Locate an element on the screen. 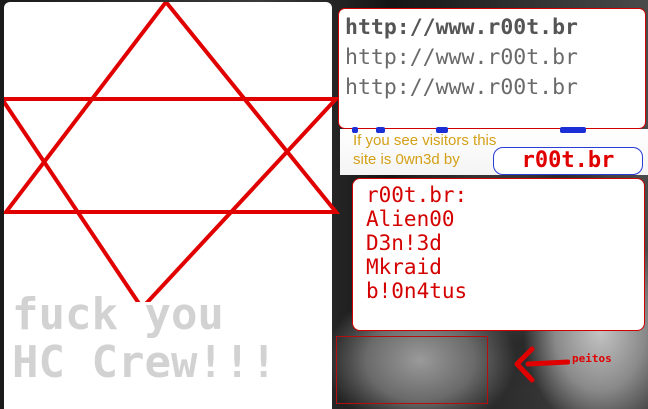 The width and height of the screenshot is (648, 409). photo-highlight-frame is located at coordinates (412, 370).